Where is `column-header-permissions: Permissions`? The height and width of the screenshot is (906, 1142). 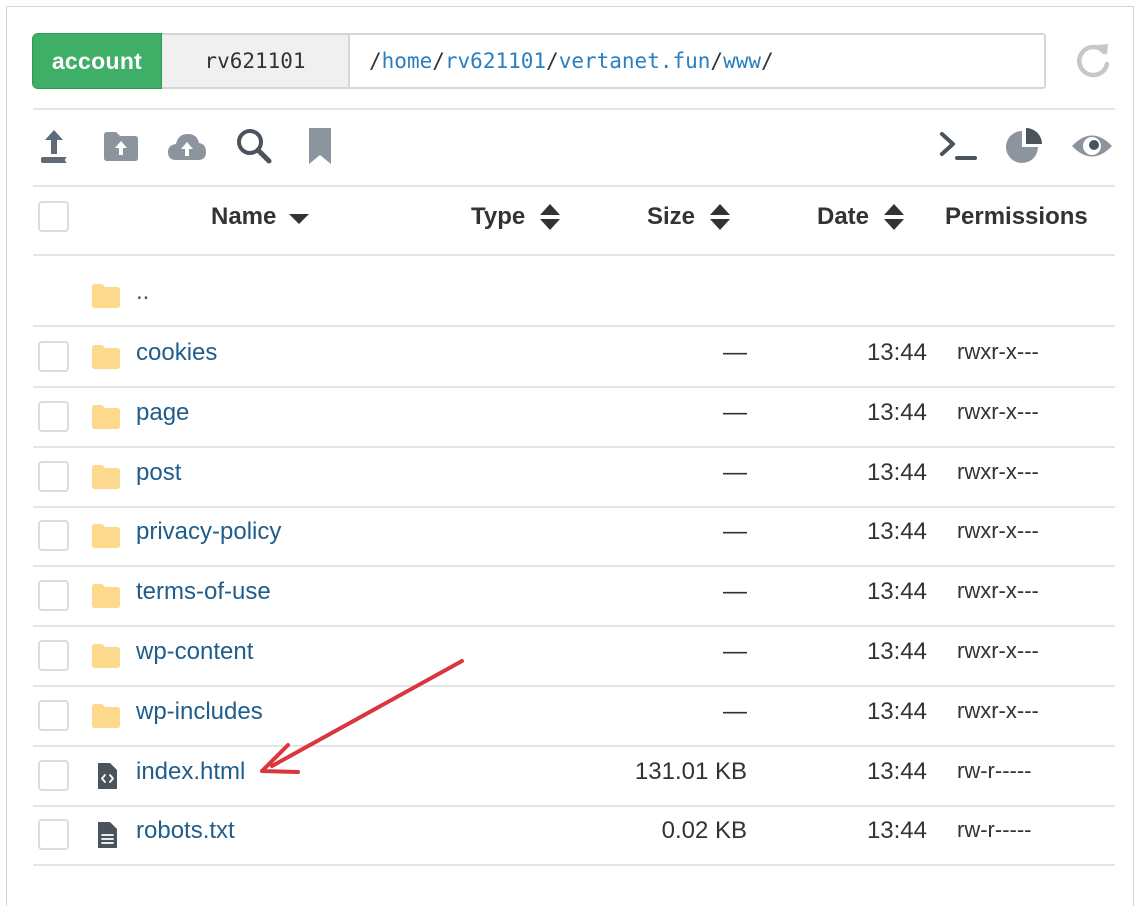
column-header-permissions: Permissions is located at coordinates (1016, 217).